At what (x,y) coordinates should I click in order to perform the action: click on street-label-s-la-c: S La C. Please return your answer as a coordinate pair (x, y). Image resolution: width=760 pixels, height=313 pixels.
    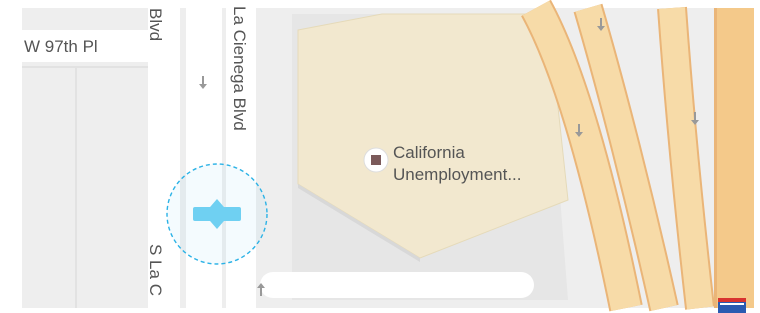
    Looking at the image, I should click on (155, 270).